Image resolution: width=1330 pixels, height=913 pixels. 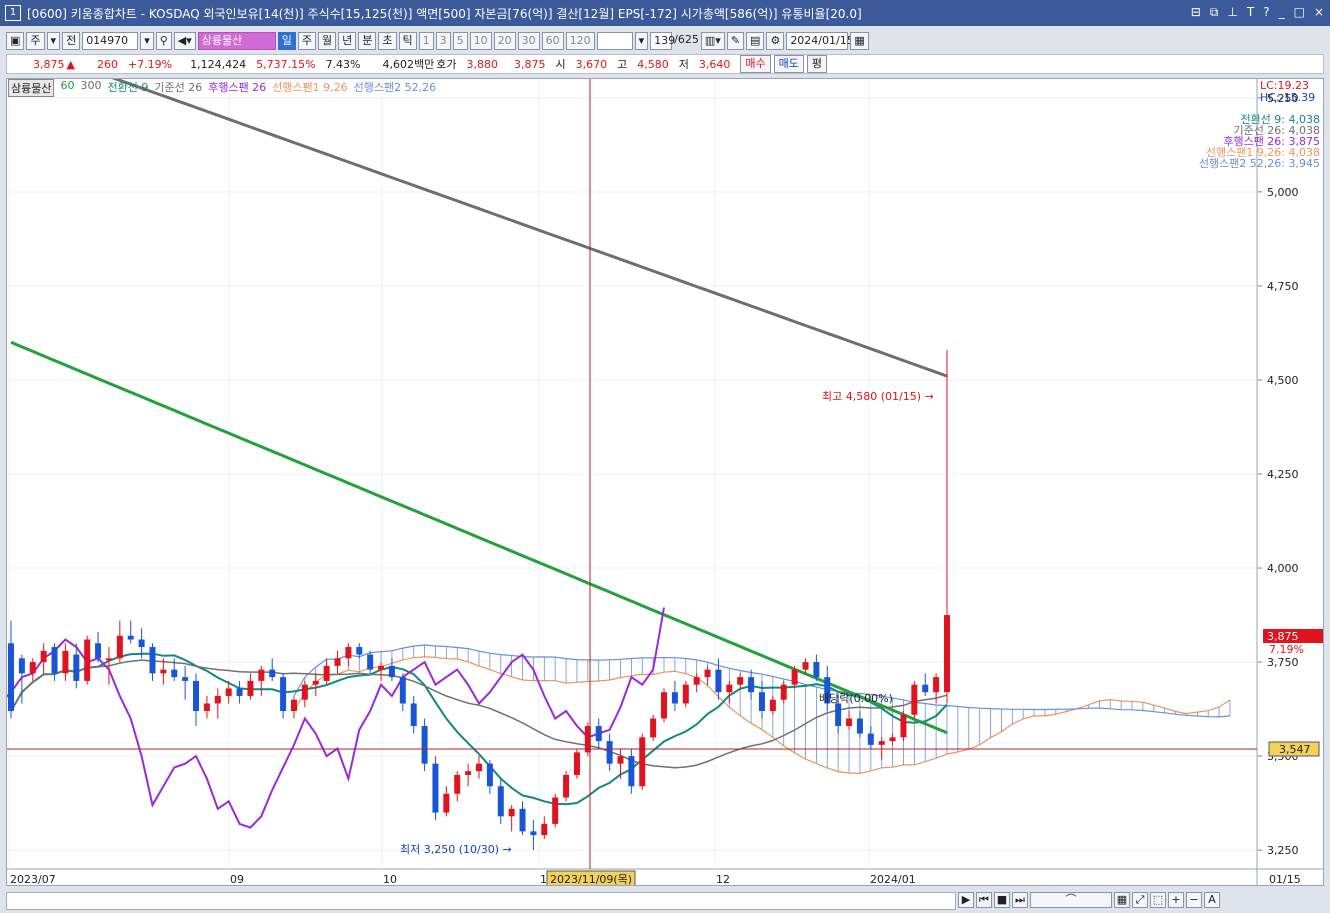 I want to click on zoom-in-icon: +, so click(x=1176, y=900).